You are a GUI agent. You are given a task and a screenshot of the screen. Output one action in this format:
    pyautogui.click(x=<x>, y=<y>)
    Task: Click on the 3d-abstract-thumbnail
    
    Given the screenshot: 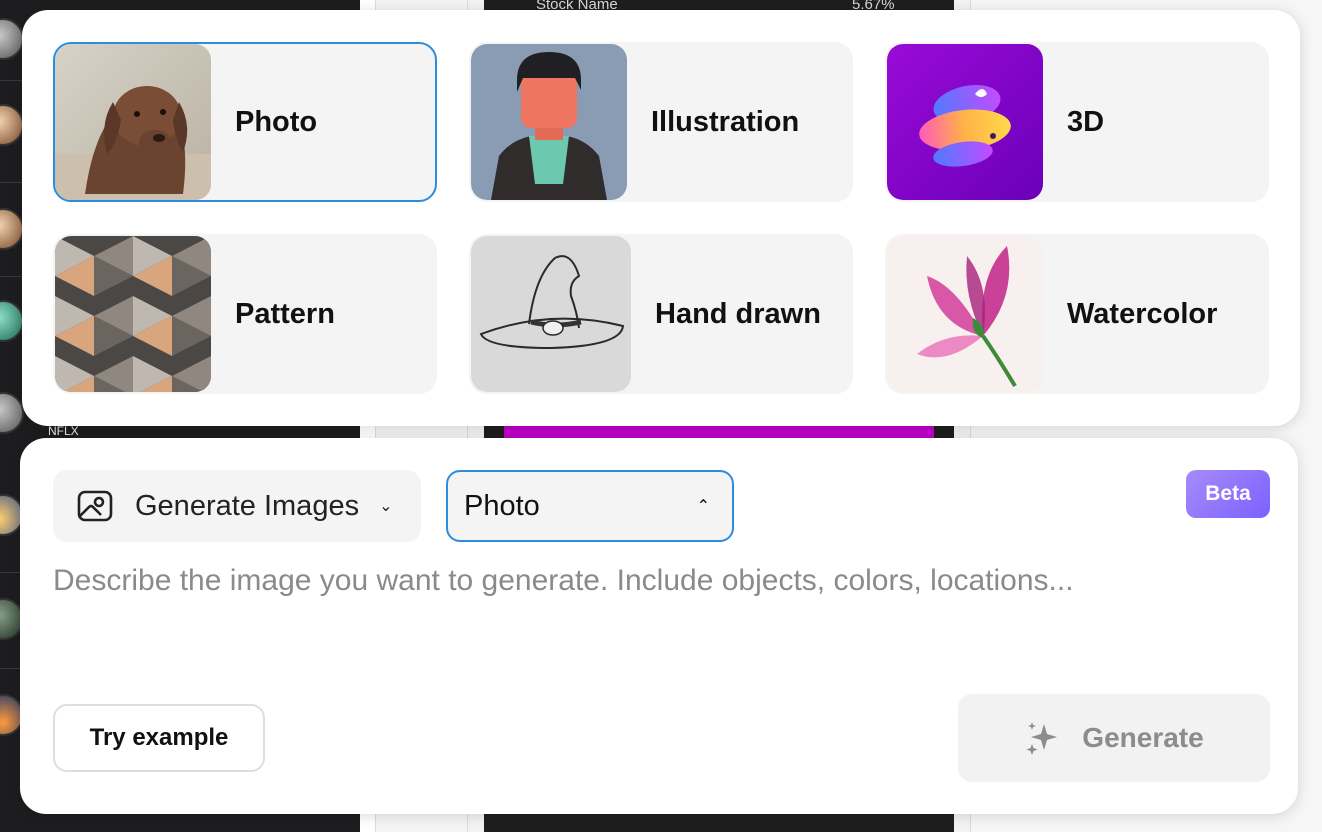 What is the action you would take?
    pyautogui.click(x=965, y=122)
    